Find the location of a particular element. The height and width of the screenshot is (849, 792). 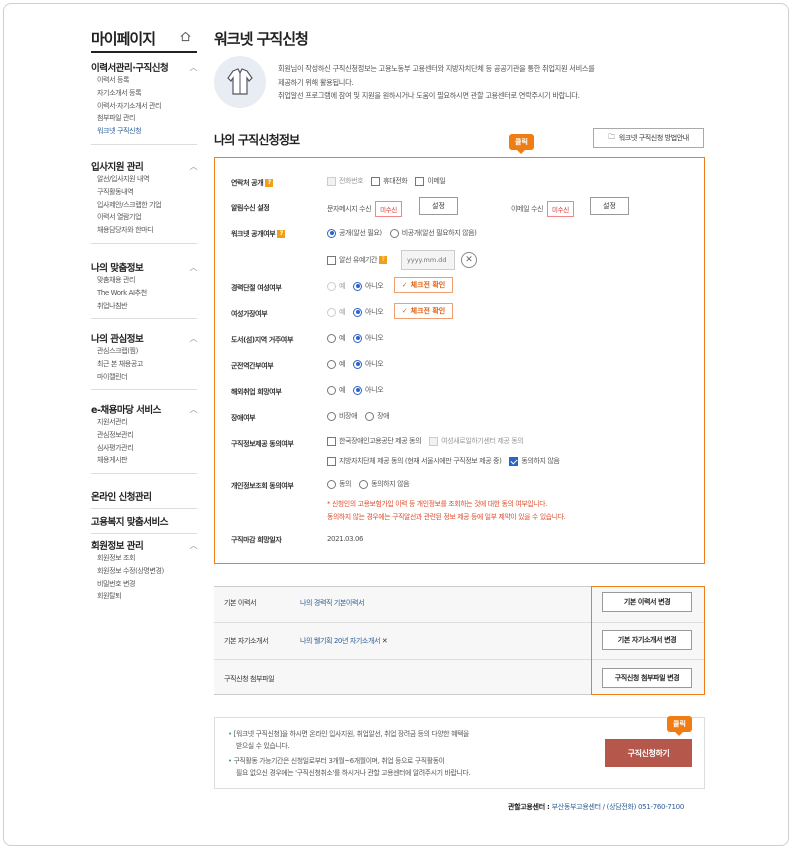

consent-kead-checkbox is located at coordinates (331, 441).